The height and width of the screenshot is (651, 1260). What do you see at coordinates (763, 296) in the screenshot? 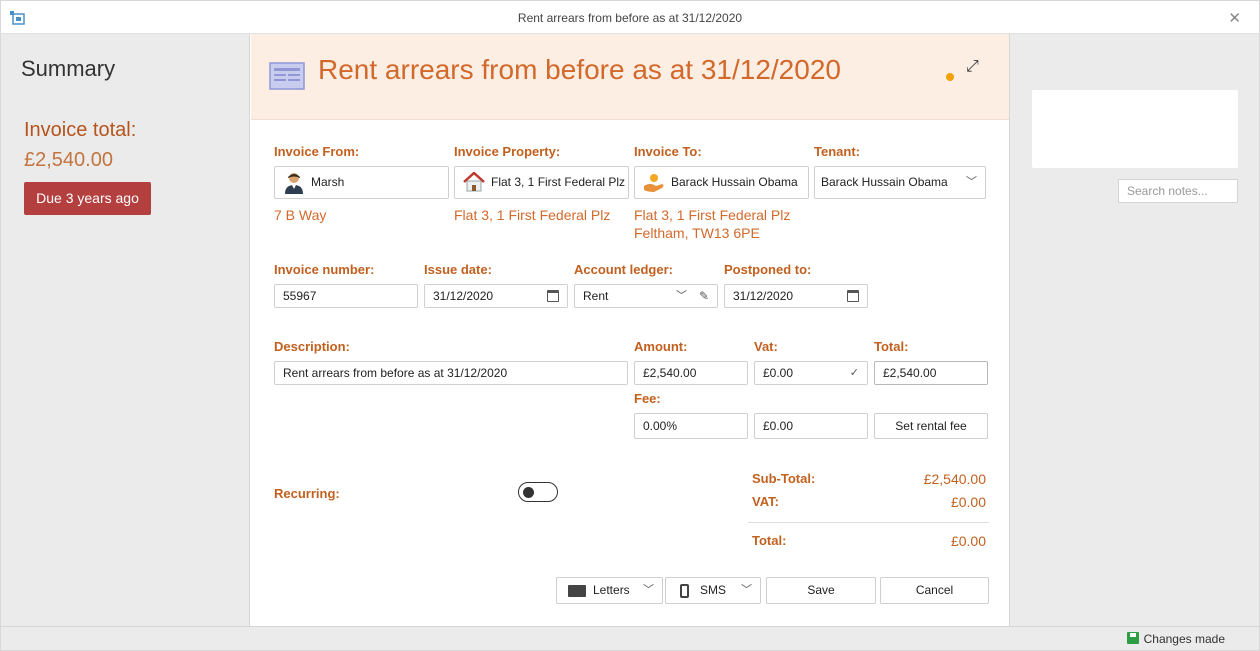
I see `postponed-to-value: 31/12/2020` at bounding box center [763, 296].